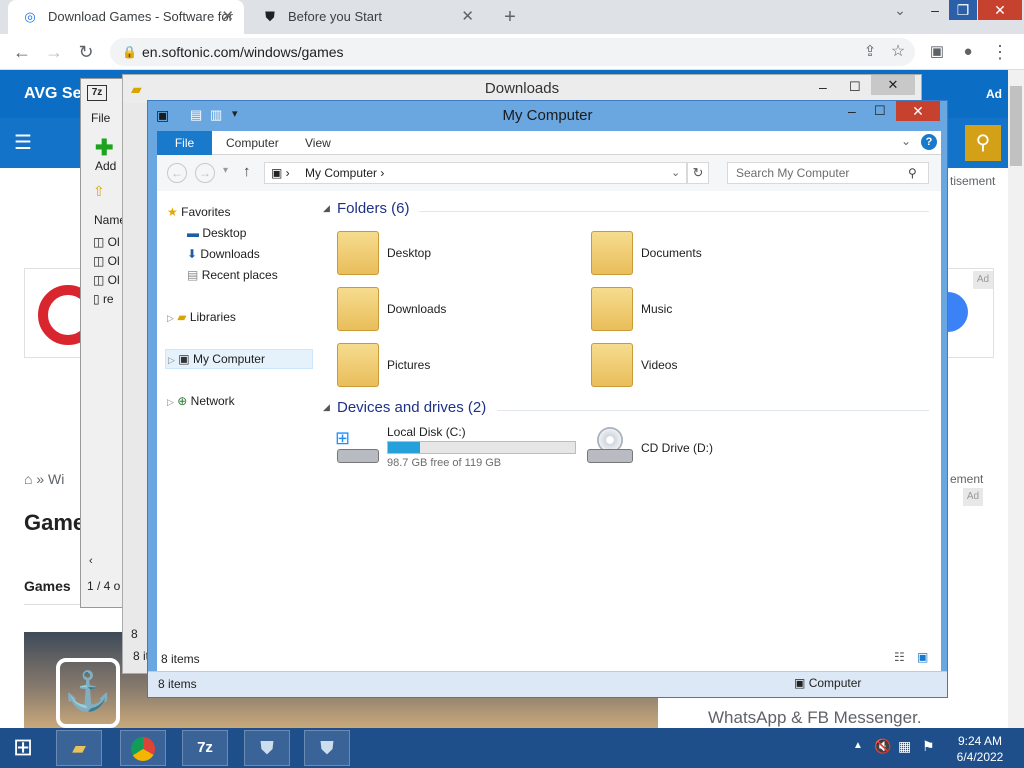  What do you see at coordinates (232, 275) in the screenshot?
I see `nav-recent-places: ▤ Recent places` at bounding box center [232, 275].